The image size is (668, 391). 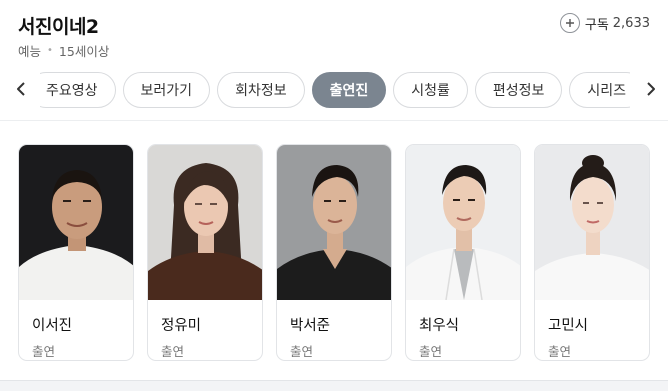 I want to click on cast-card: 정유미 출연, so click(x=205, y=252).